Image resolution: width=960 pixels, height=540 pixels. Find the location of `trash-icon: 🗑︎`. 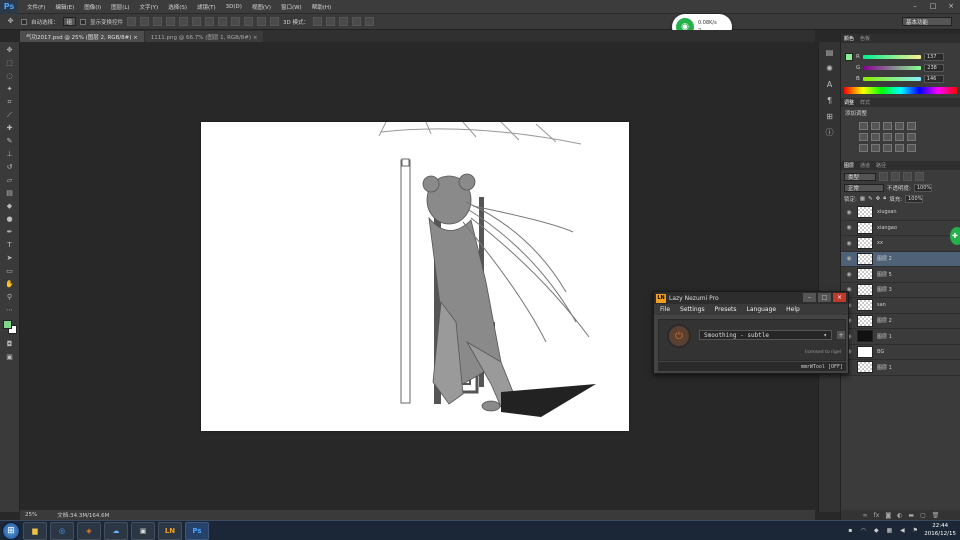

trash-icon: 🗑︎ is located at coordinates (936, 515).